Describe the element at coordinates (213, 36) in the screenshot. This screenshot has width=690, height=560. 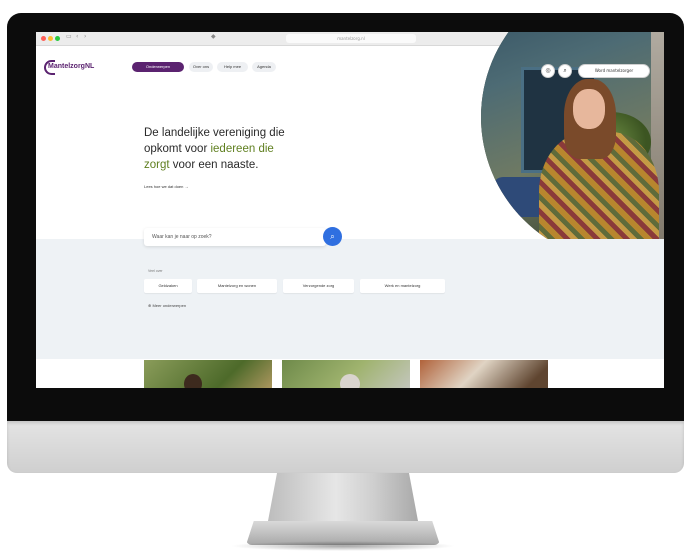
I see `shield-icon: ◆` at that location.